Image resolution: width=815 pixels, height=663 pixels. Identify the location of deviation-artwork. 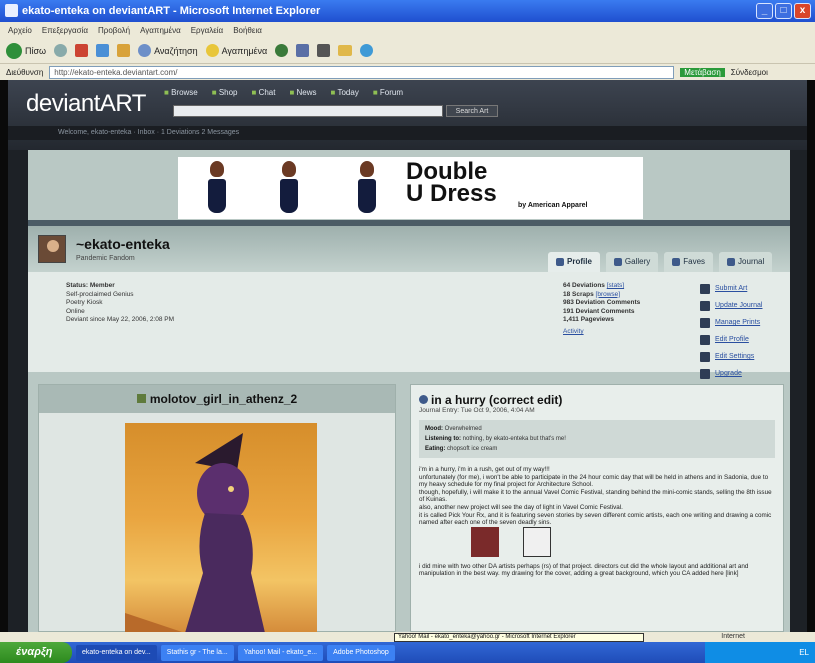
(221, 527).